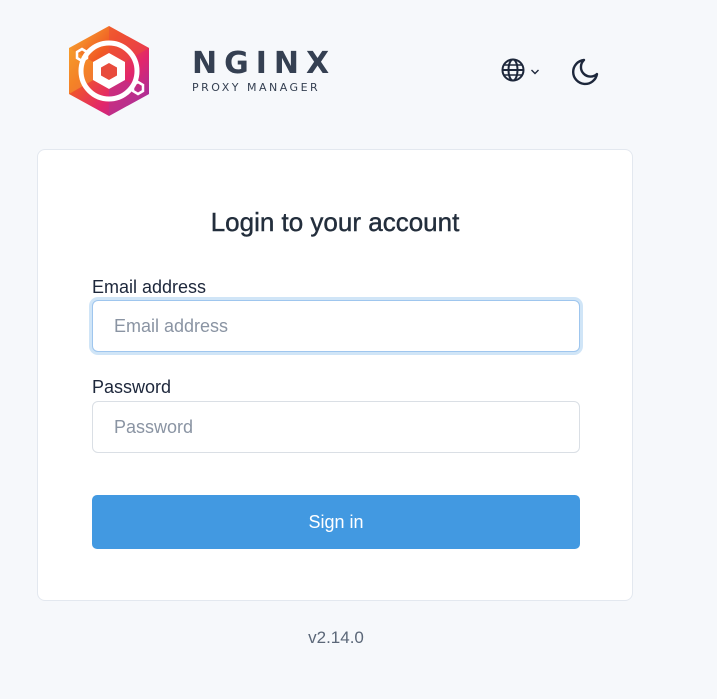 Image resolution: width=717 pixels, height=699 pixels. Describe the element at coordinates (335, 222) in the screenshot. I see `login-title: Login to your account` at that location.